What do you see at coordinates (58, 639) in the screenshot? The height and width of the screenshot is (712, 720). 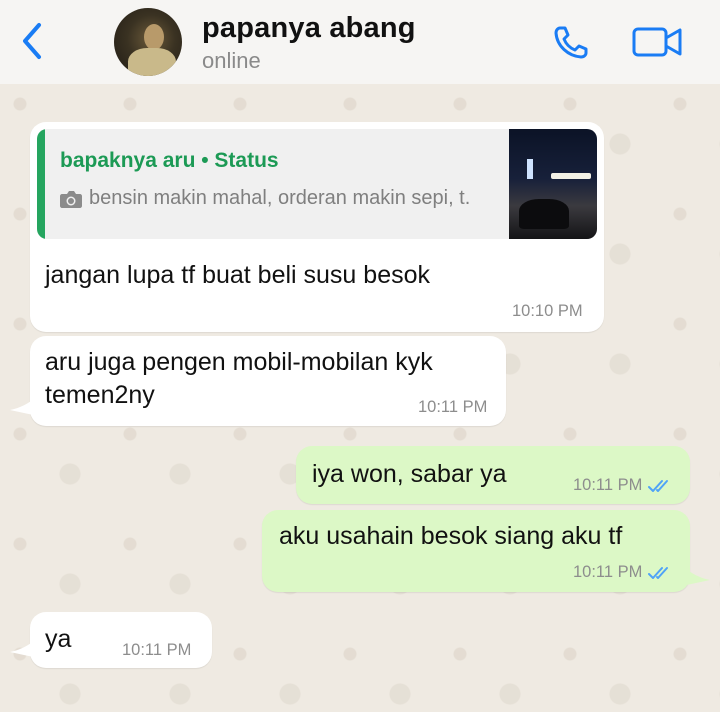 I see `message-text: ya` at bounding box center [58, 639].